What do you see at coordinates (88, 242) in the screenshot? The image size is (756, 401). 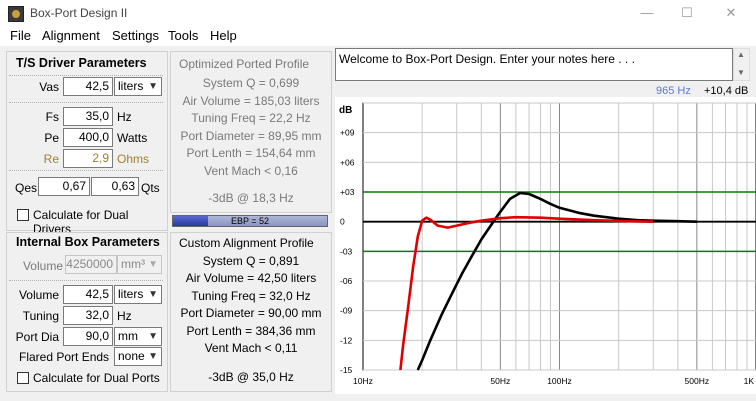 I see `box-header: Internal Box Parameters` at bounding box center [88, 242].